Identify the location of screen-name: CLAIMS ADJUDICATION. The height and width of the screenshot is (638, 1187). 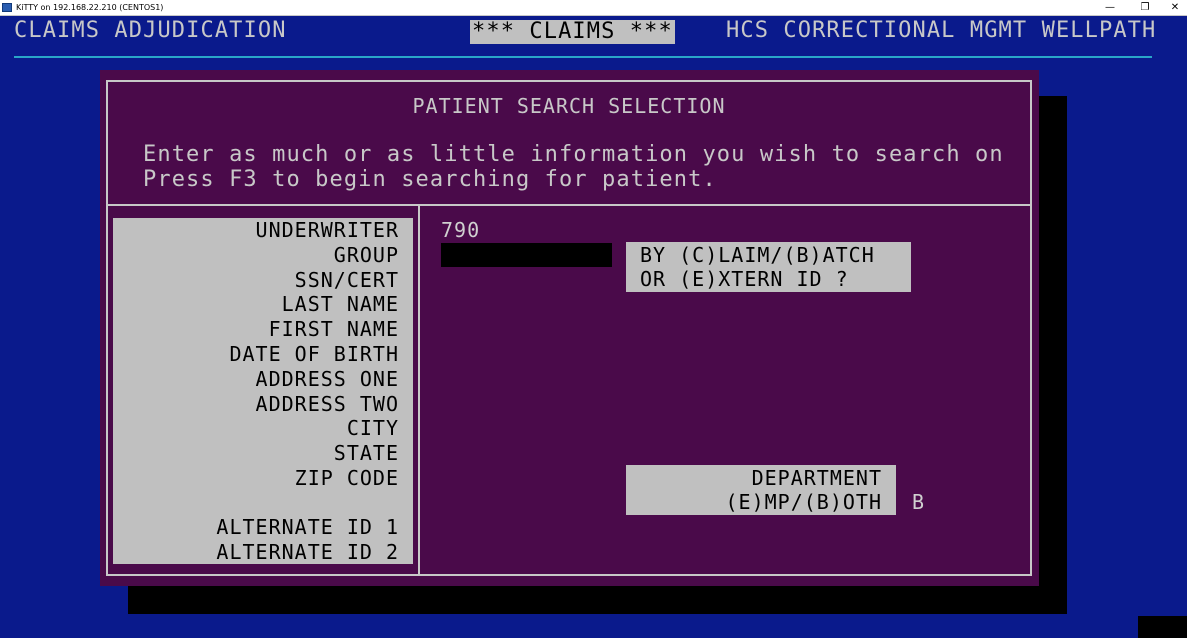
(150, 30).